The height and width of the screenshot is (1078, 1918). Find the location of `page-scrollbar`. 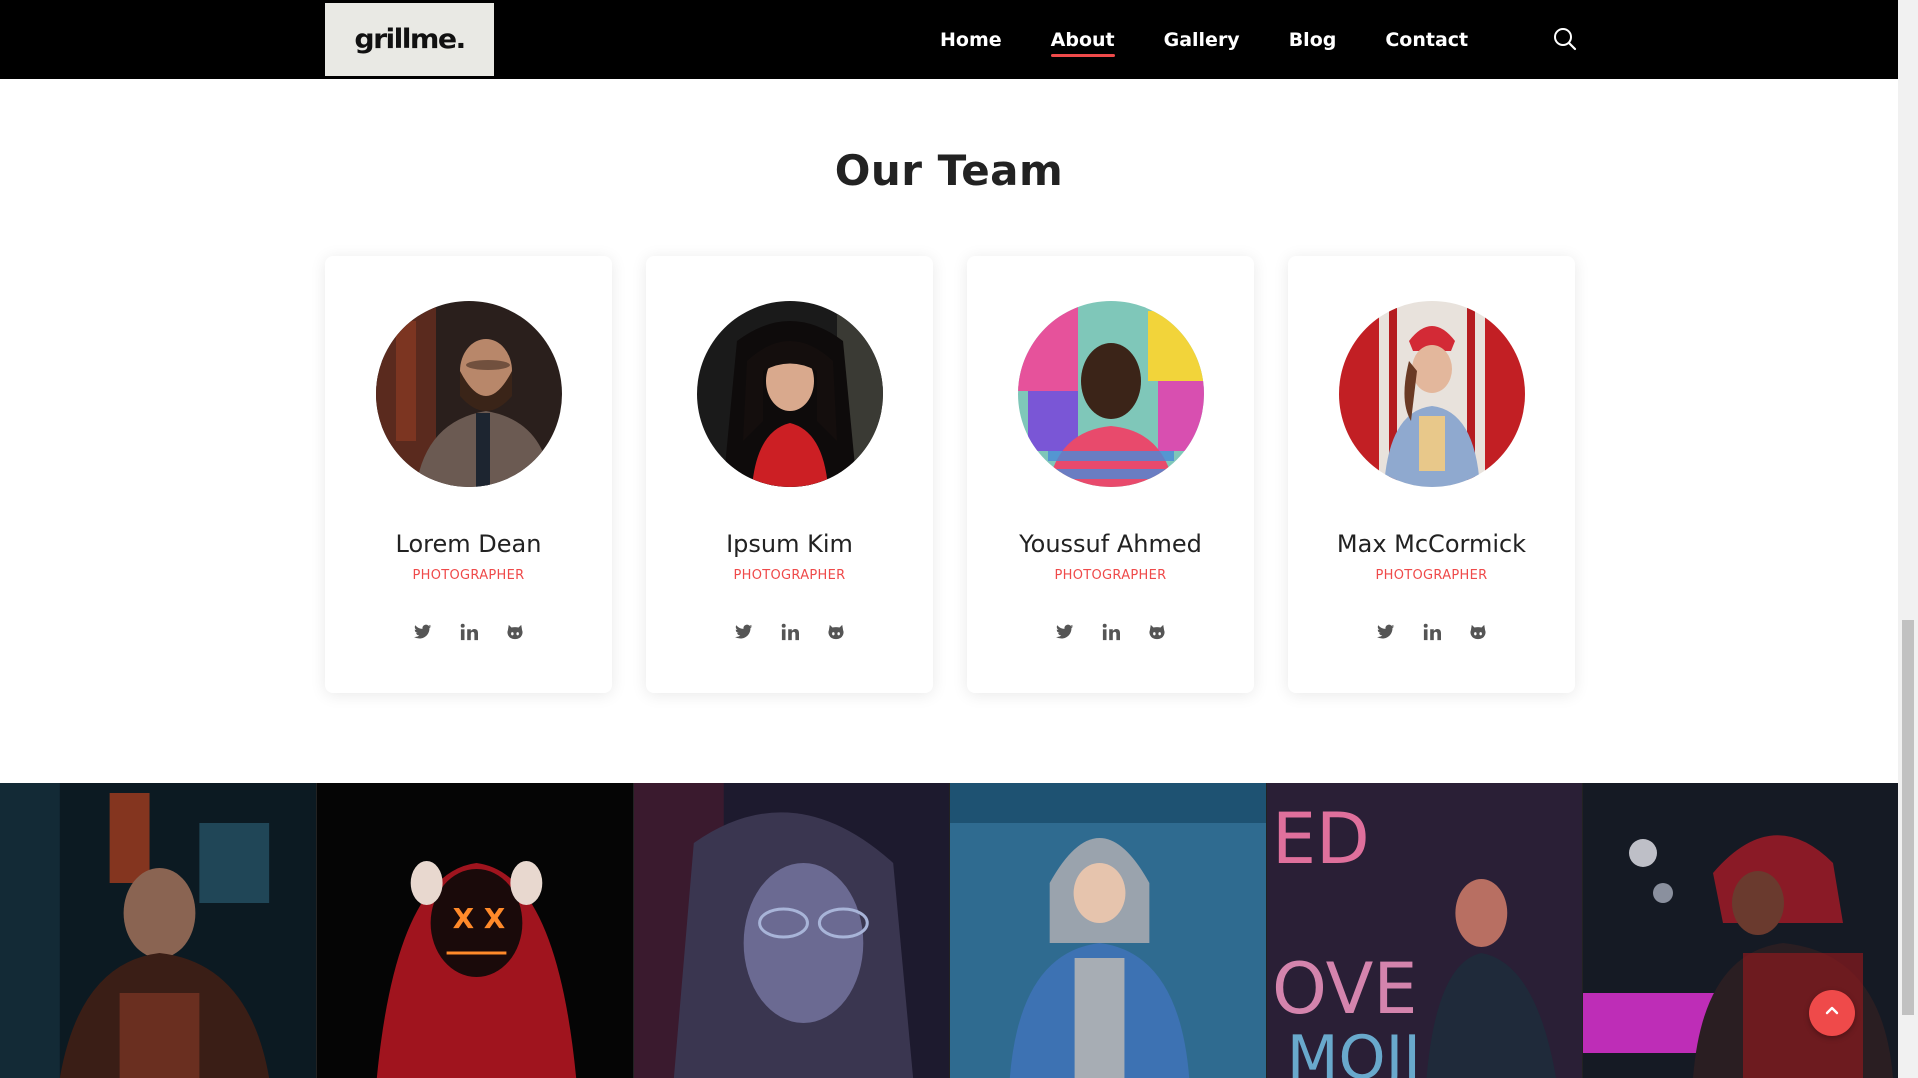

page-scrollbar is located at coordinates (1908, 539).